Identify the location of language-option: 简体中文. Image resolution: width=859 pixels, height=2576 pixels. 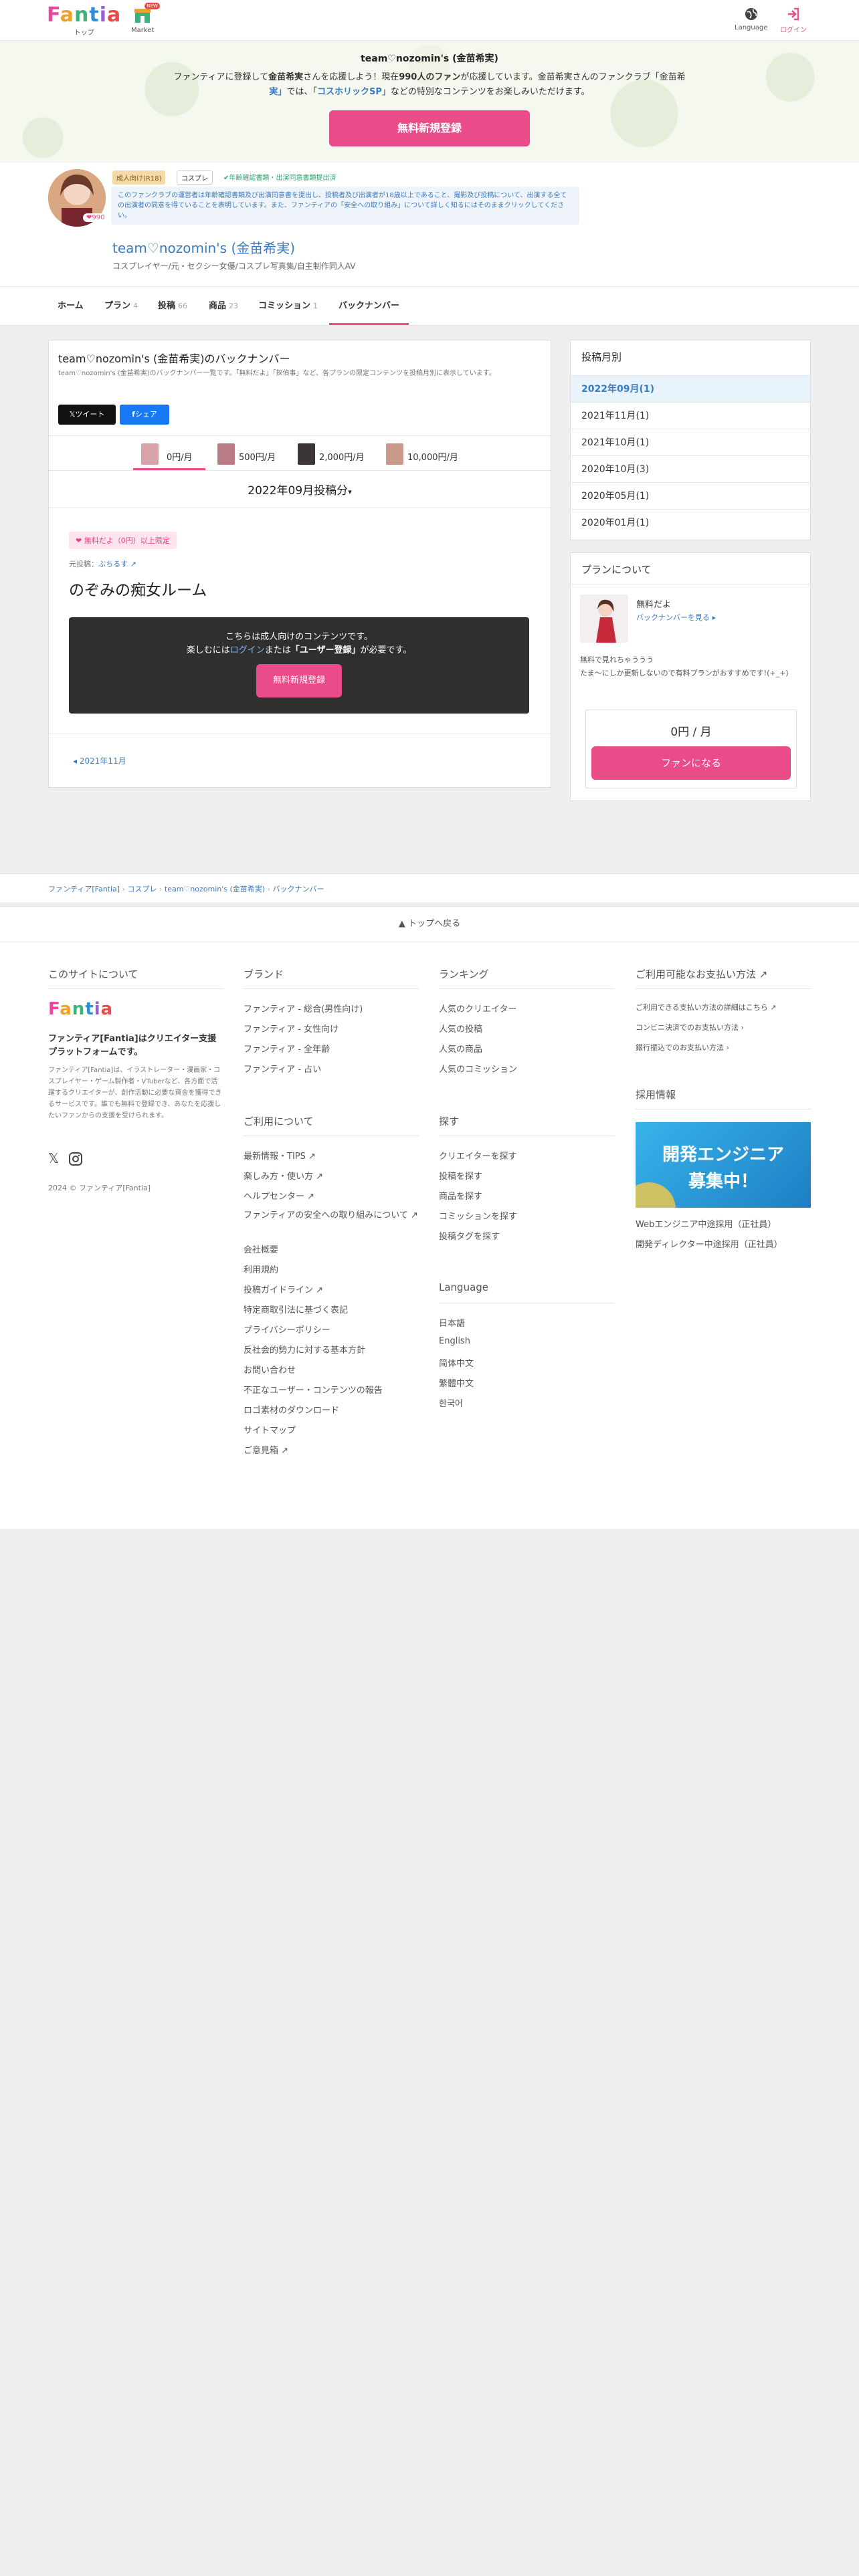
(456, 1362).